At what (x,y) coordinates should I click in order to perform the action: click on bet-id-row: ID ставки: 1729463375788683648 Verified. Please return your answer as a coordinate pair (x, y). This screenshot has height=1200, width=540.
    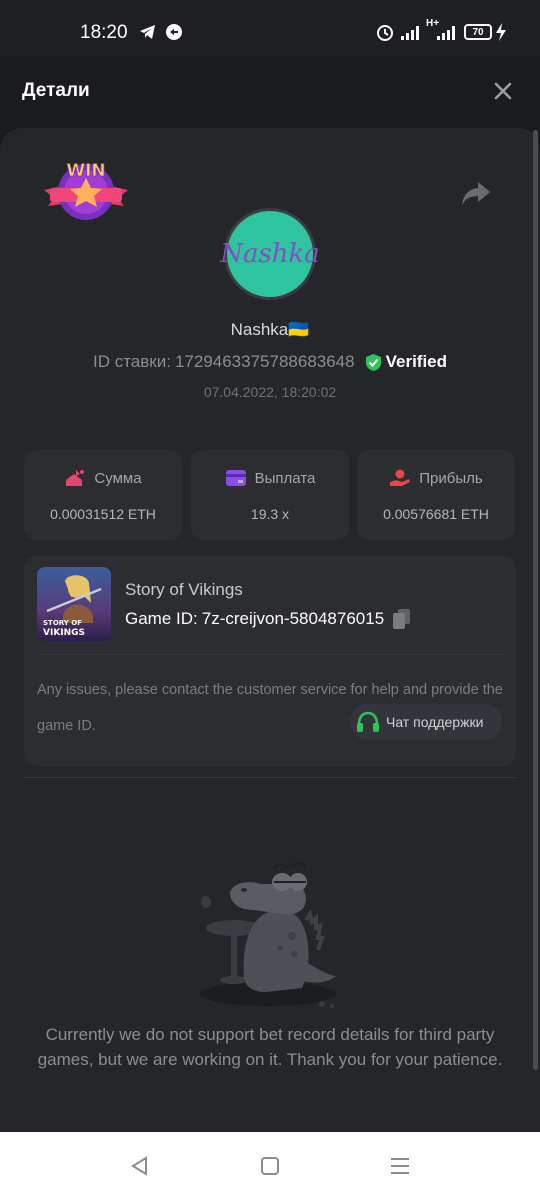
    Looking at the image, I should click on (270, 362).